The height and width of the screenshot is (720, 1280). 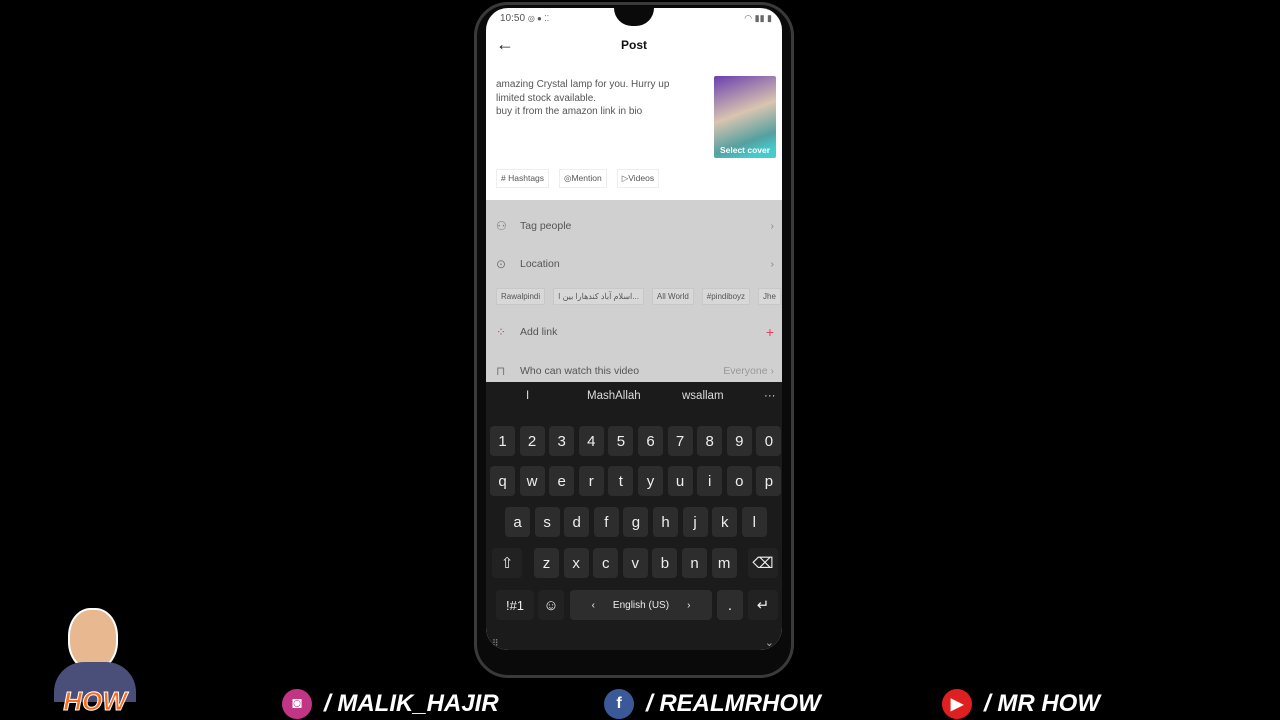 I want to click on key-x: x, so click(x=576, y=563).